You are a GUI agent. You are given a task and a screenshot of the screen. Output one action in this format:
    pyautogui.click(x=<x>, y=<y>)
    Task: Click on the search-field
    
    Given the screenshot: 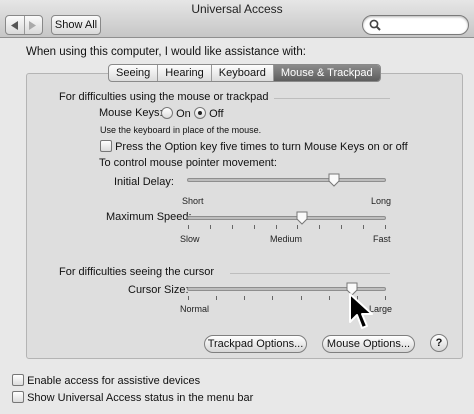 What is the action you would take?
    pyautogui.click(x=415, y=25)
    